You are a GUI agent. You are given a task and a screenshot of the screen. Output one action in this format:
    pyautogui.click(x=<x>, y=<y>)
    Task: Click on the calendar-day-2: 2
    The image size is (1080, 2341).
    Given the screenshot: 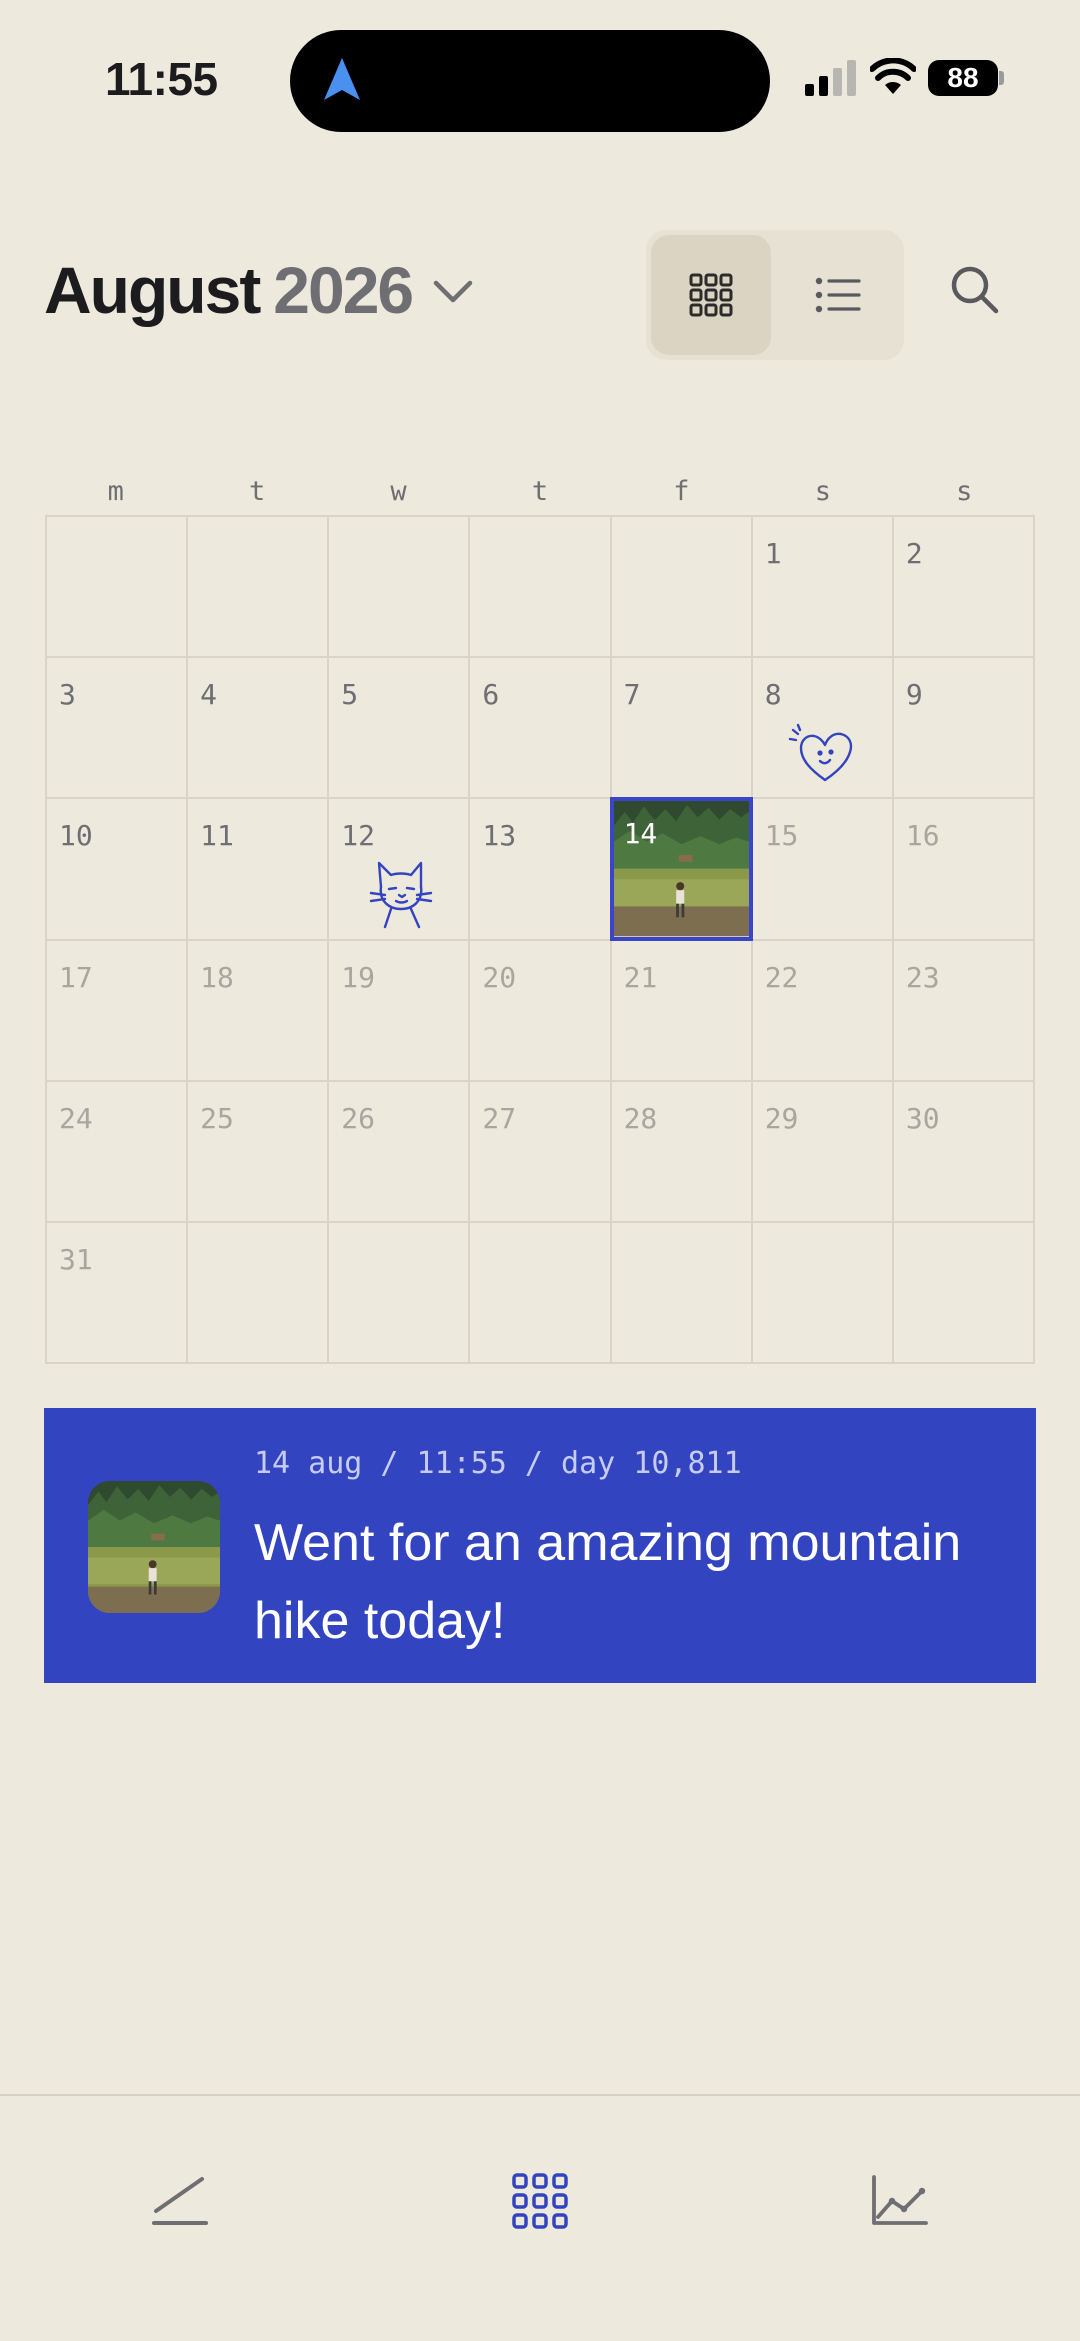 What is the action you would take?
    pyautogui.click(x=964, y=588)
    